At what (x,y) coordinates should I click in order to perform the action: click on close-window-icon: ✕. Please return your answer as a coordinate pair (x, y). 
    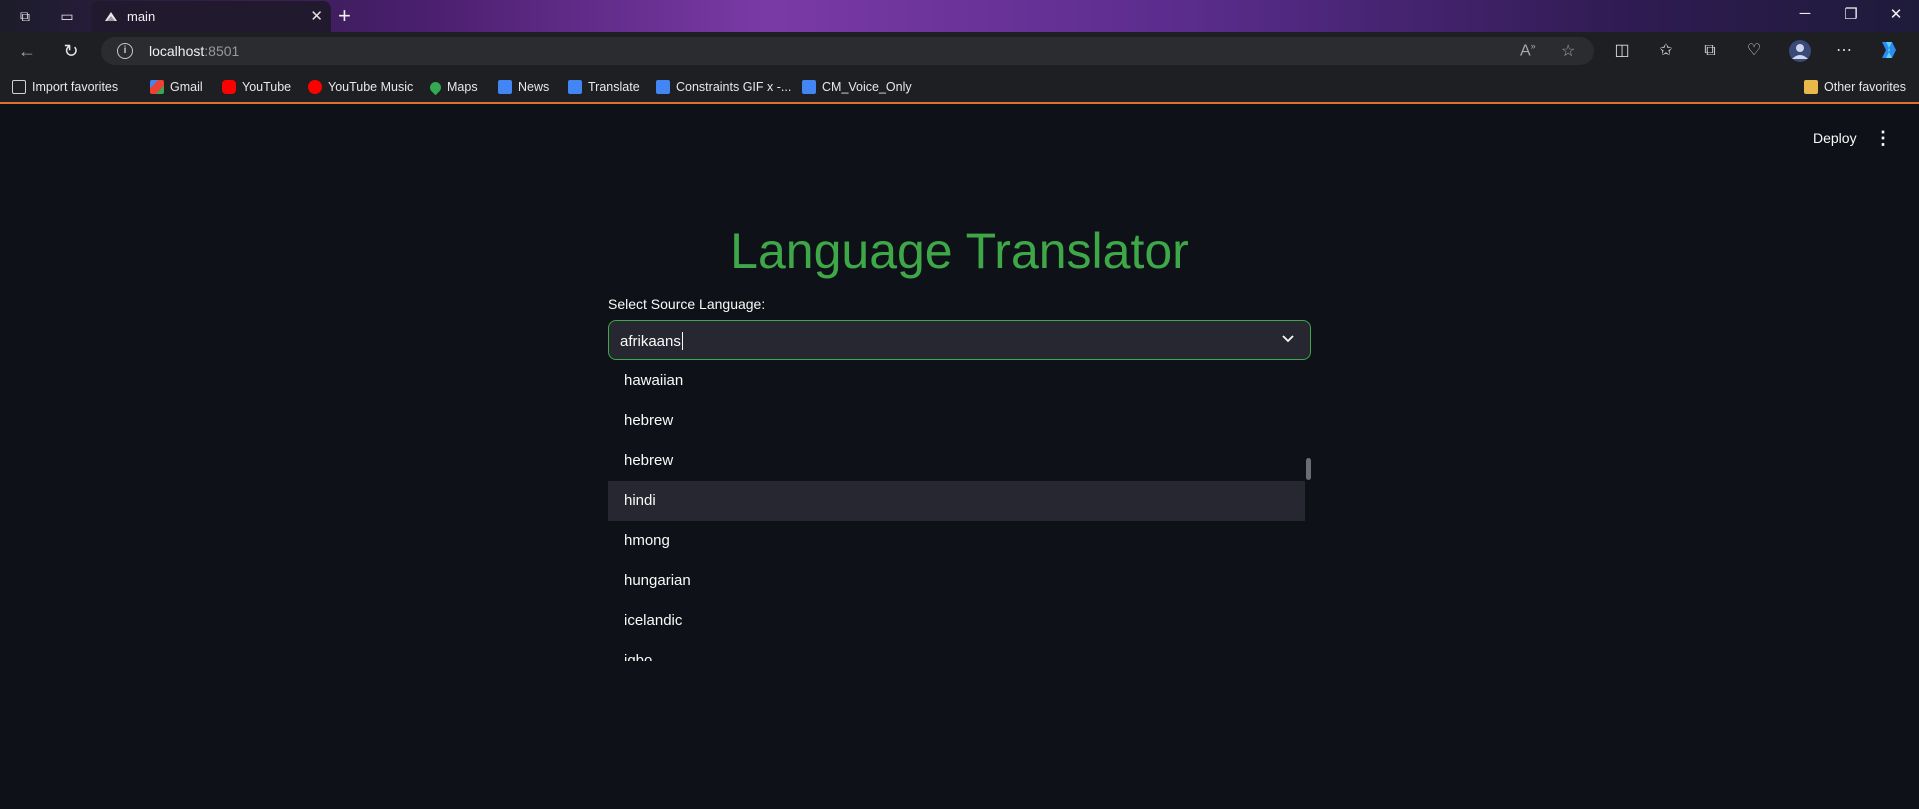
    Looking at the image, I should click on (1896, 14).